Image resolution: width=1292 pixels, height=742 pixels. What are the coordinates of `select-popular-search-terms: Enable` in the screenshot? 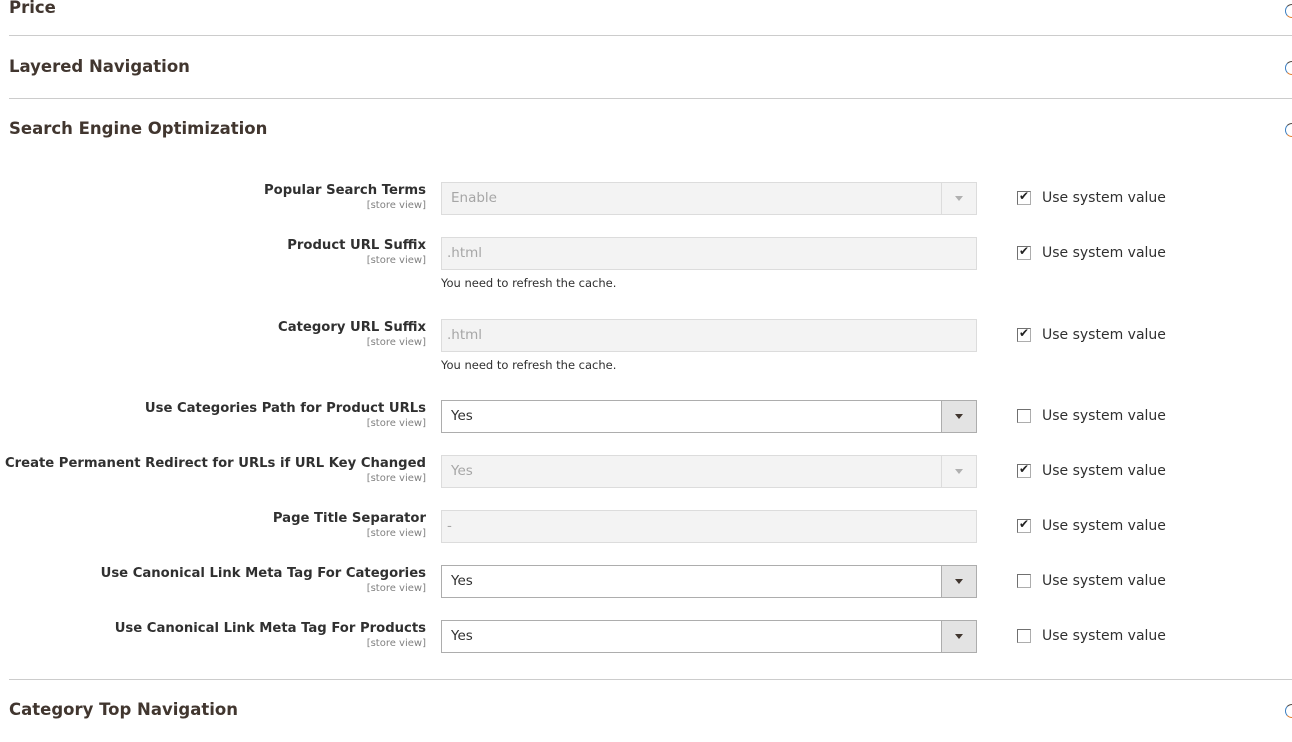 It's located at (709, 198).